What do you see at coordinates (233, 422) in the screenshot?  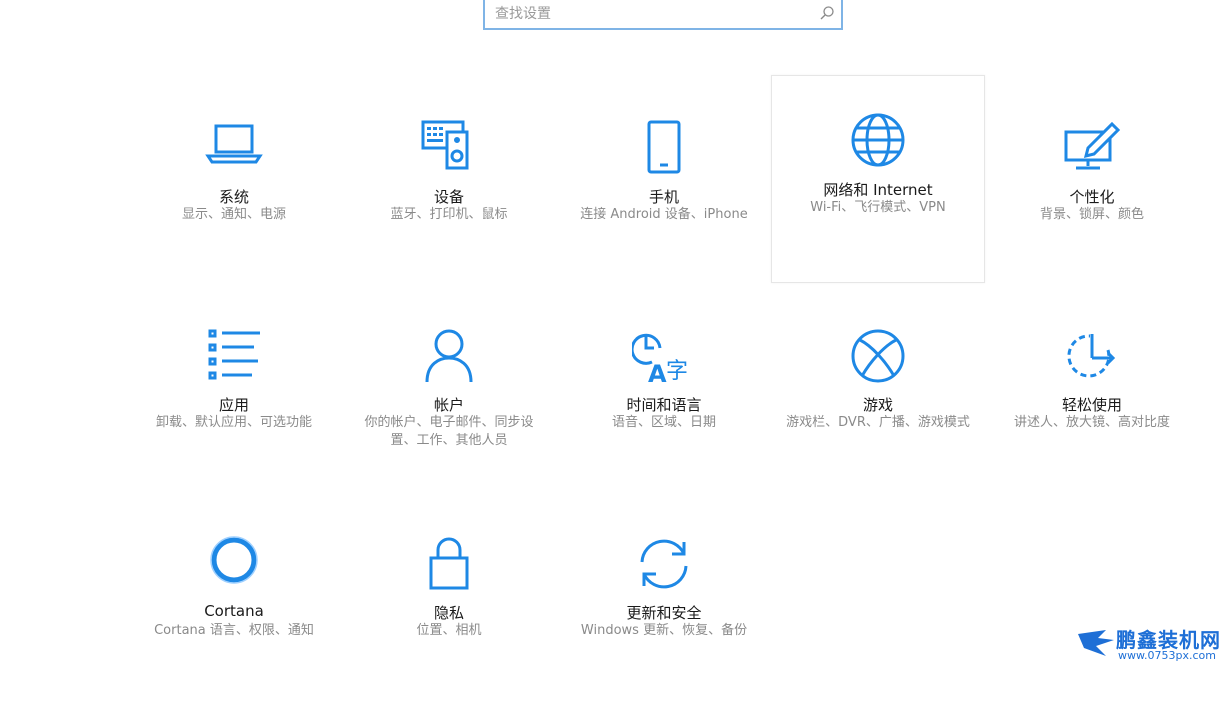 I see `tile-description: 卸载、默认应用、可选功能` at bounding box center [233, 422].